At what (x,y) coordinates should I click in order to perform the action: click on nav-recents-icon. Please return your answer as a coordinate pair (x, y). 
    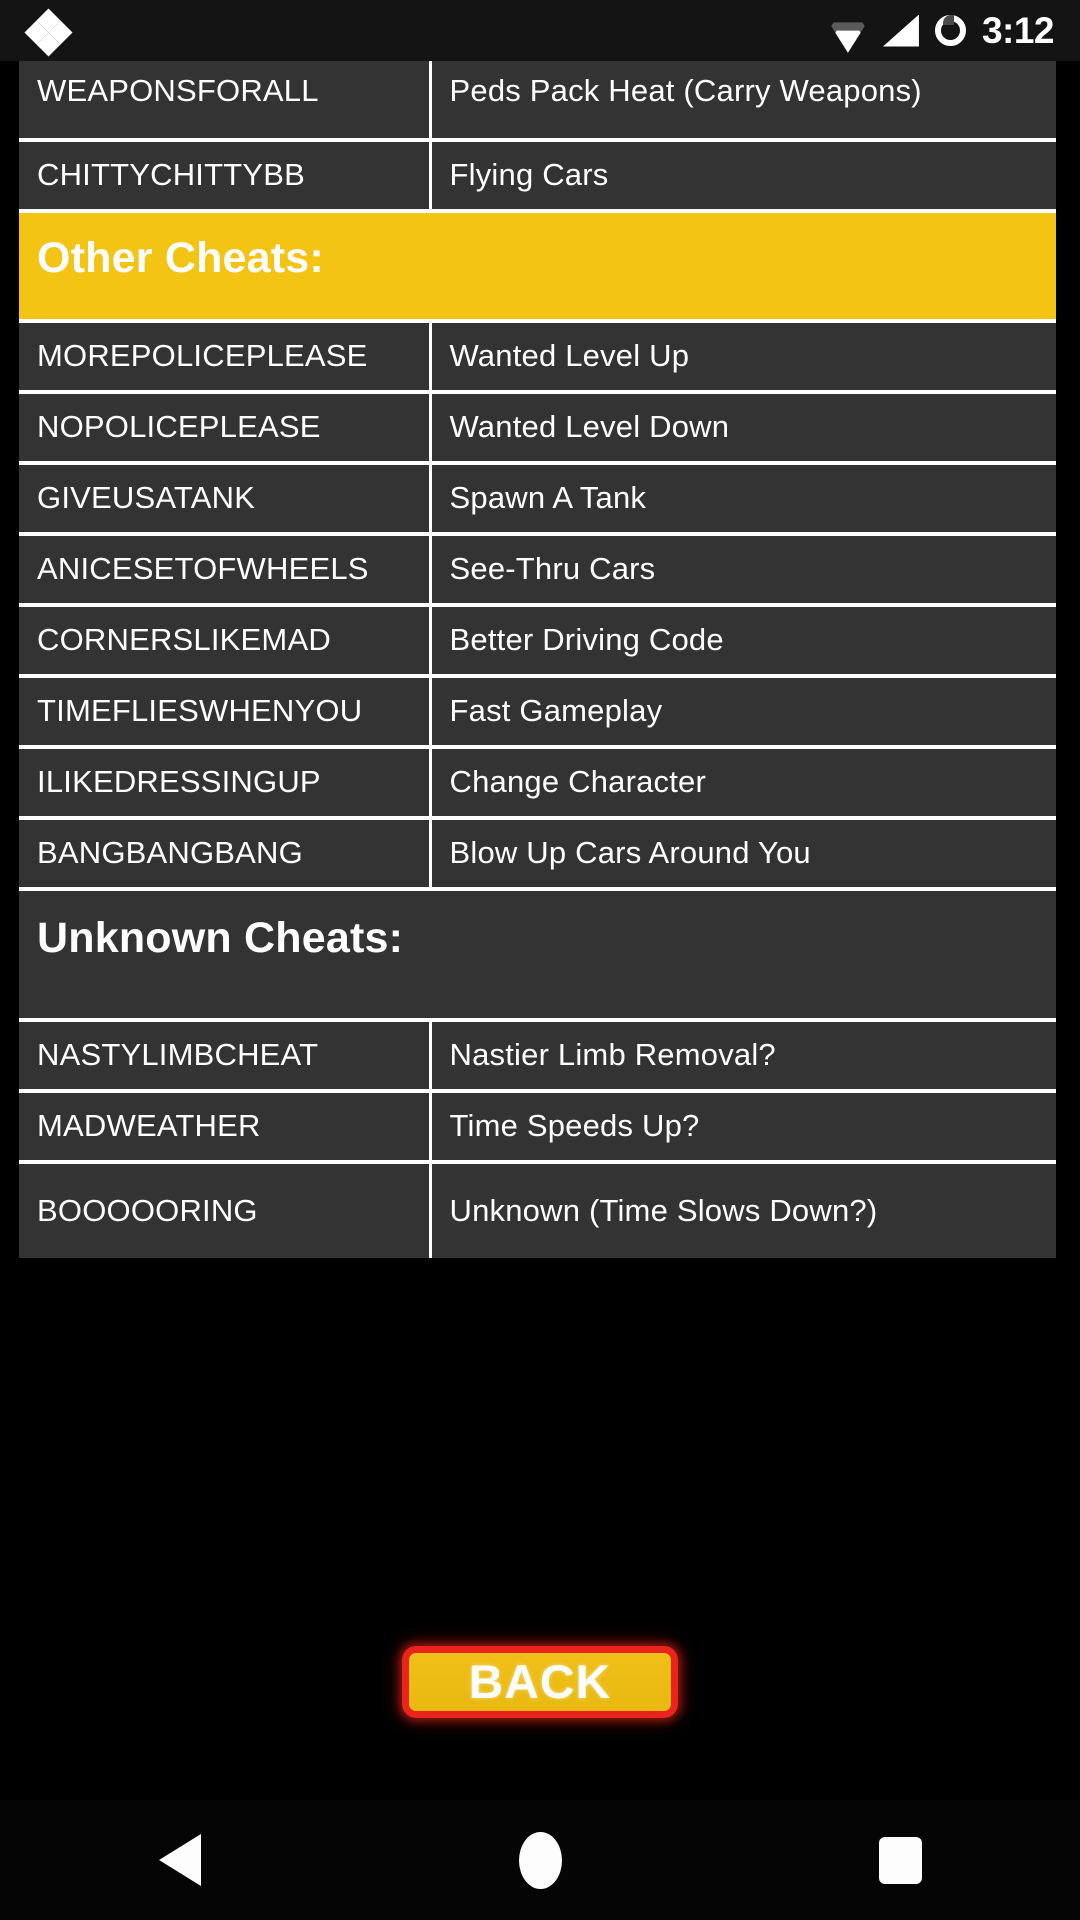
    Looking at the image, I should click on (900, 1860).